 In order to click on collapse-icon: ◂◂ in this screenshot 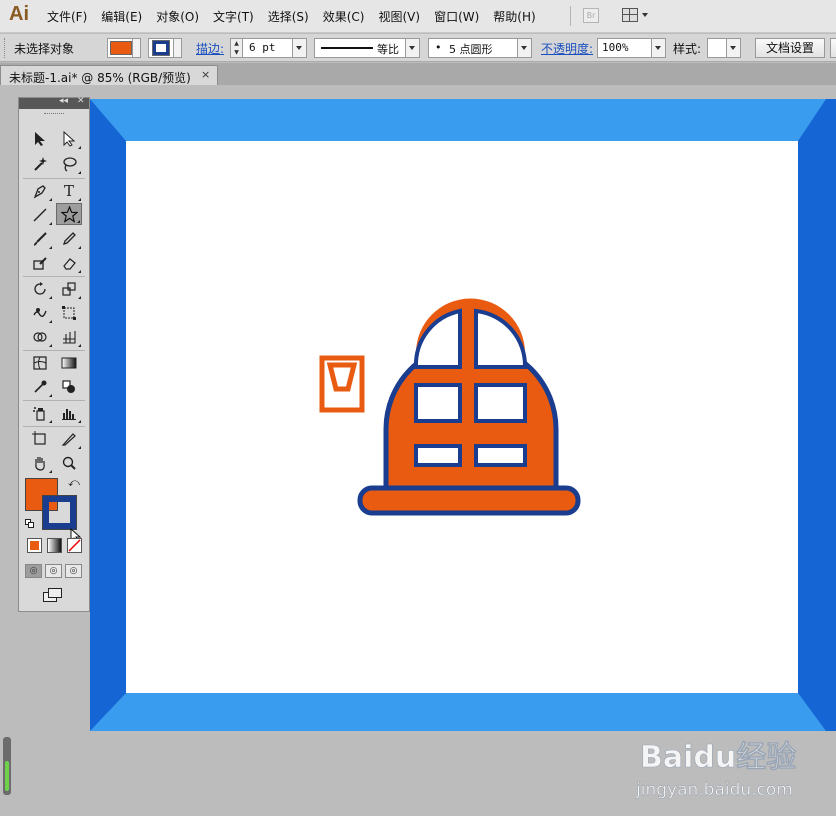, I will do `click(63, 101)`.